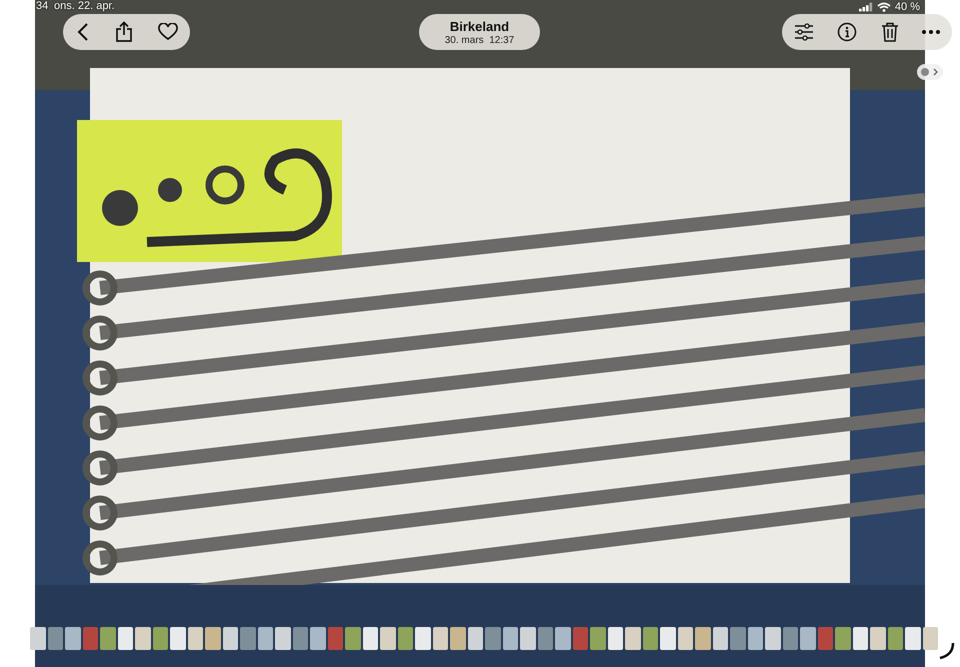  I want to click on ellipsis-icon, so click(931, 32).